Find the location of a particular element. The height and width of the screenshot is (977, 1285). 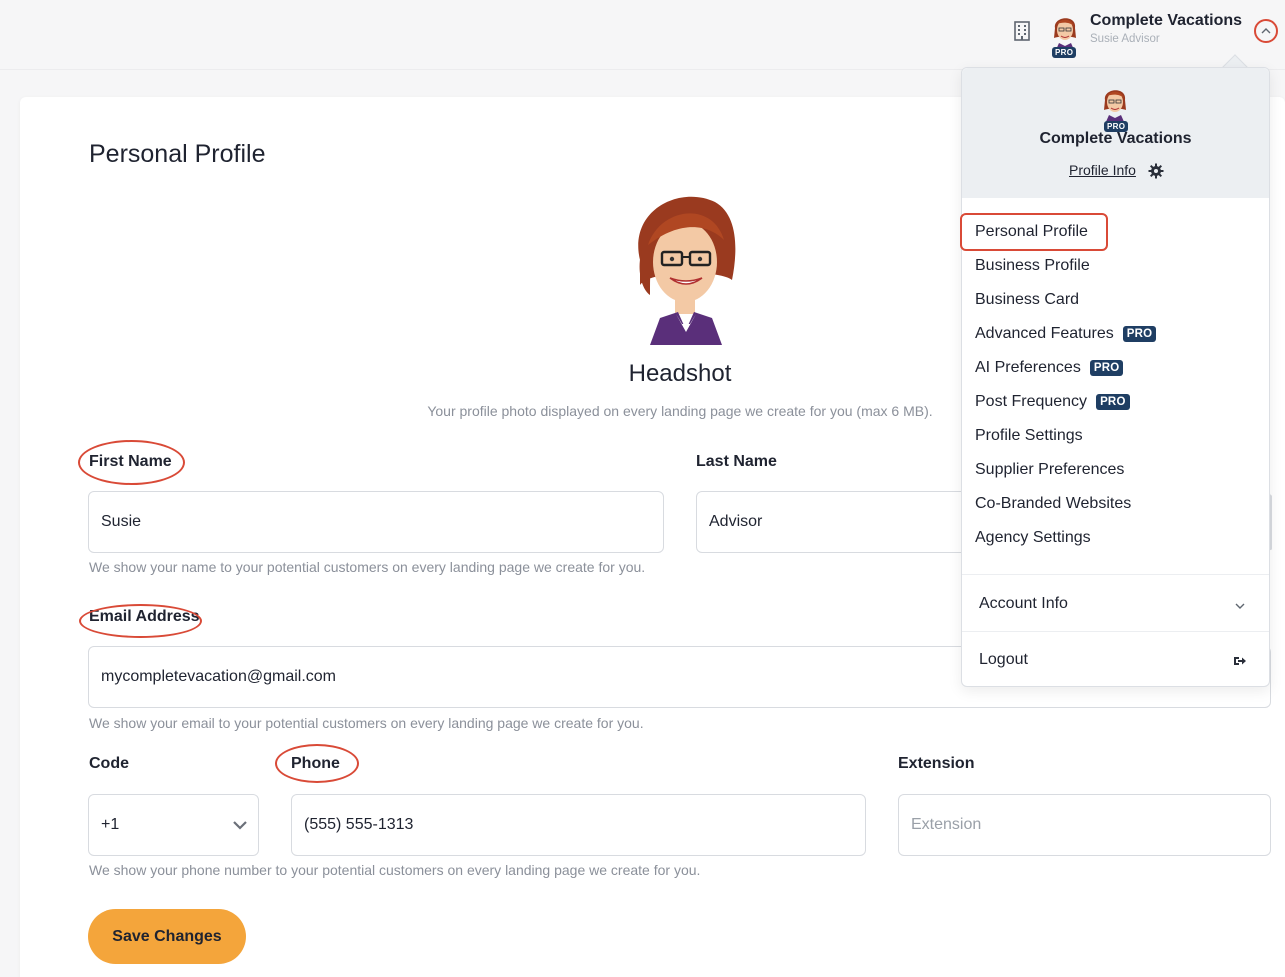

user-avatar: PRO is located at coordinates (1065, 36).